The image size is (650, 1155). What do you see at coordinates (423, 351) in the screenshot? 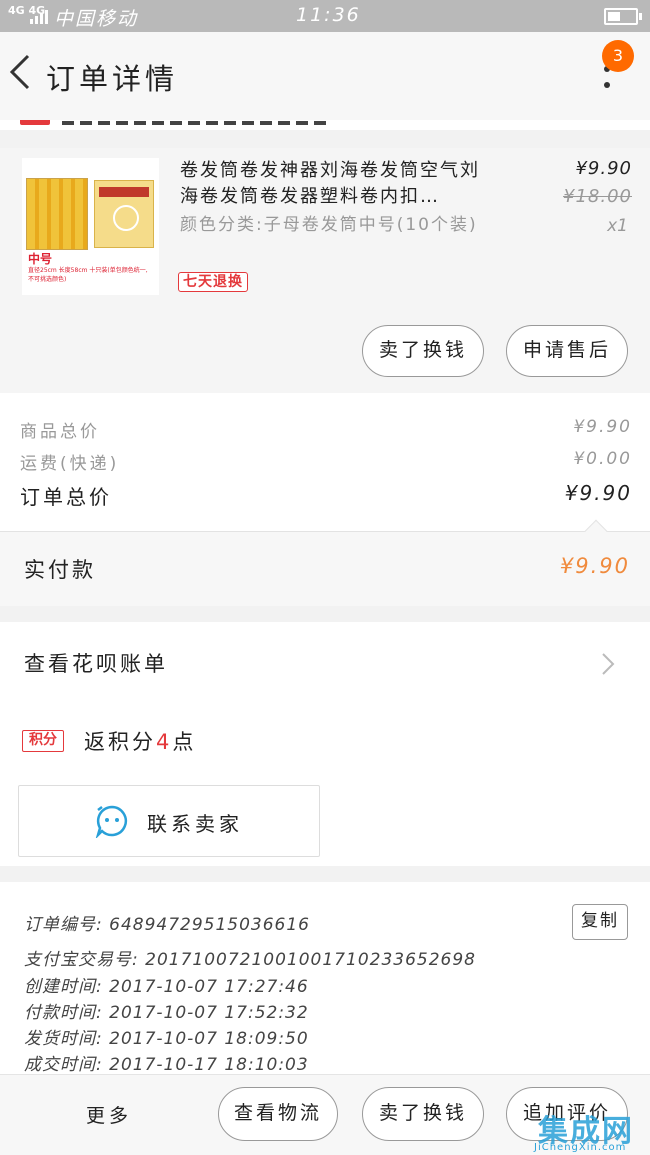
I see `sell-swap-button: 卖了换钱` at bounding box center [423, 351].